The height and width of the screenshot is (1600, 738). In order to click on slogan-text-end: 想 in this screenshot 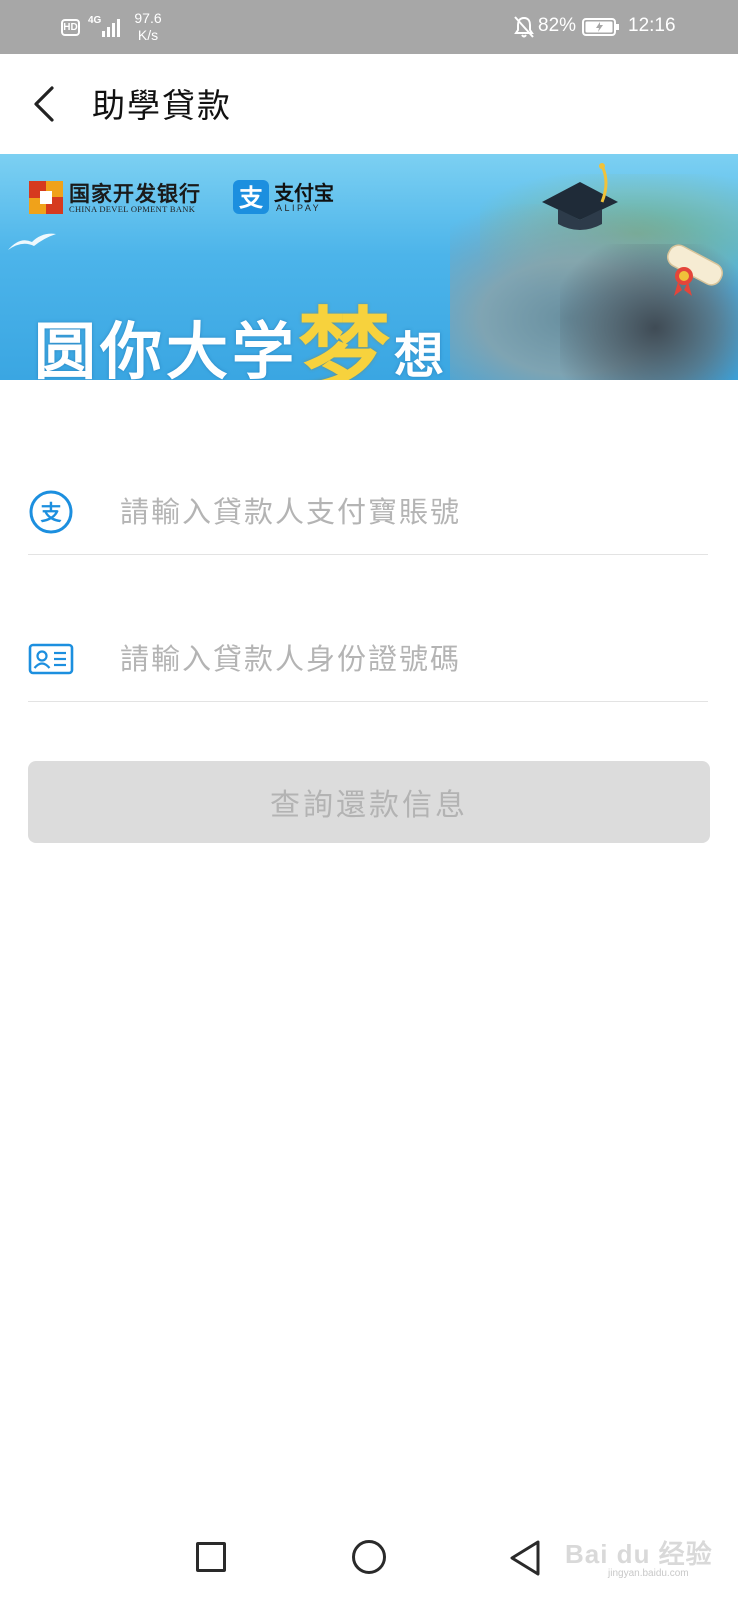, I will do `click(421, 353)`.